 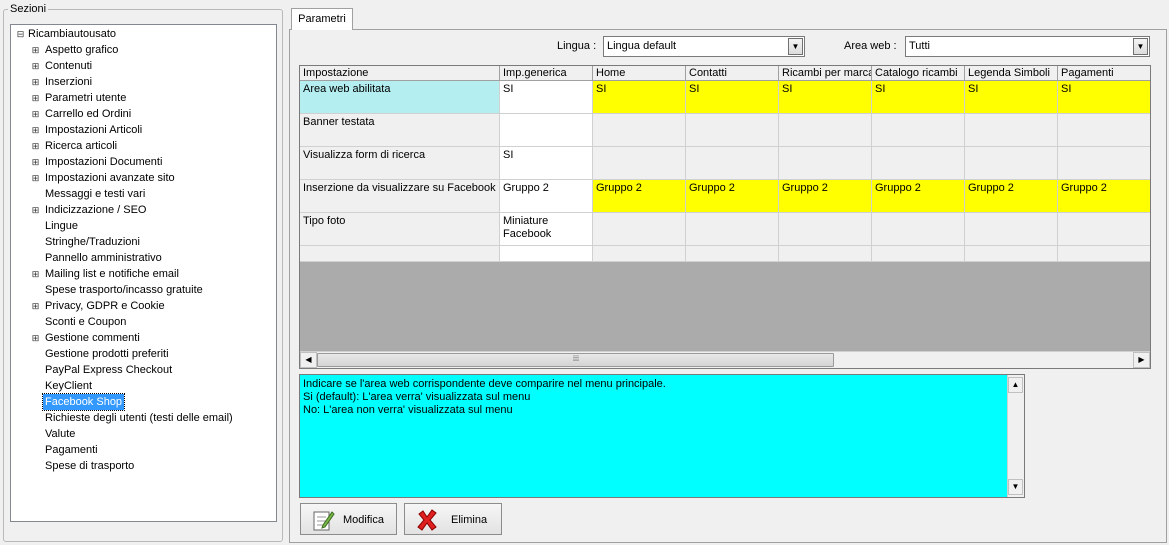 What do you see at coordinates (322, 19) in the screenshot?
I see `tab-parametri: Parametri` at bounding box center [322, 19].